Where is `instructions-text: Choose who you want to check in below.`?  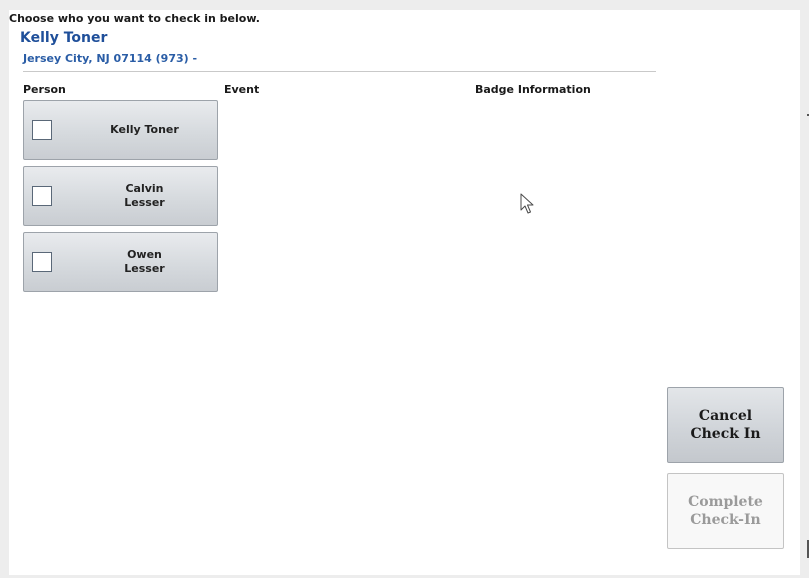 instructions-text: Choose who you want to check in below. is located at coordinates (134, 18).